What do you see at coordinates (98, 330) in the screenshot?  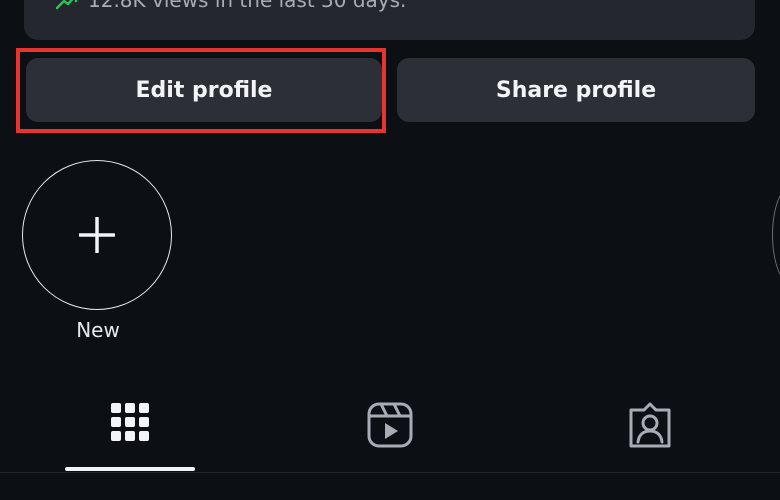 I see `new-highlight-label: New` at bounding box center [98, 330].